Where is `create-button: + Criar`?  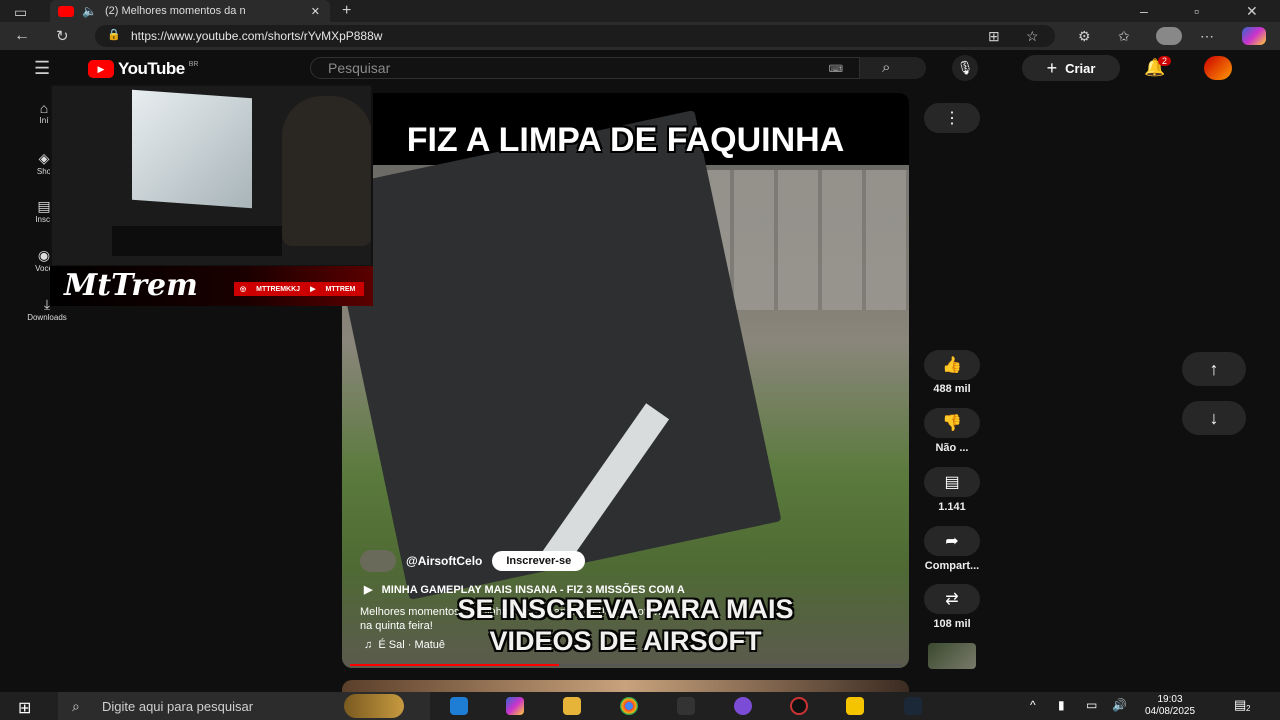
create-button: + Criar is located at coordinates (1071, 68).